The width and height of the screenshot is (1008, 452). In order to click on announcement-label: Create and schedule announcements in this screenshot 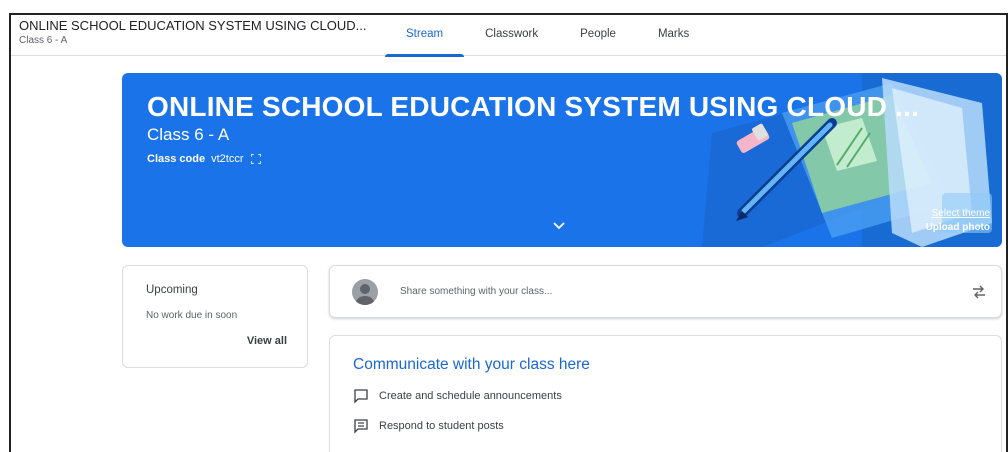, I will do `click(470, 396)`.